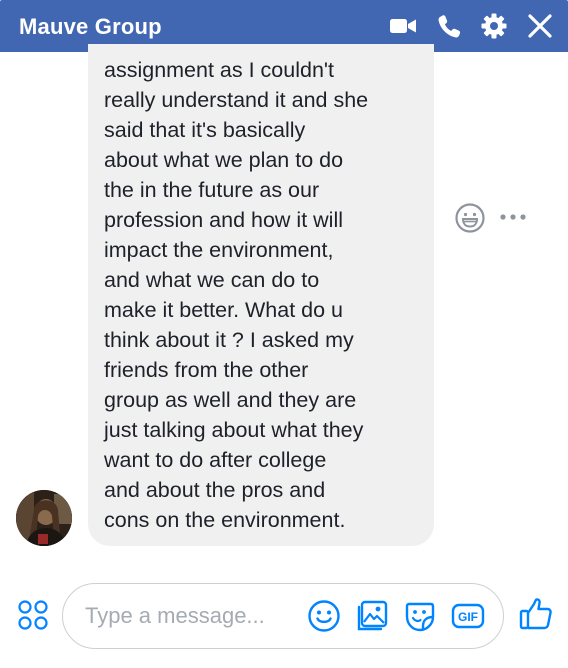 Image resolution: width=568 pixels, height=668 pixels. I want to click on message-line: group as well and they are, so click(230, 400).